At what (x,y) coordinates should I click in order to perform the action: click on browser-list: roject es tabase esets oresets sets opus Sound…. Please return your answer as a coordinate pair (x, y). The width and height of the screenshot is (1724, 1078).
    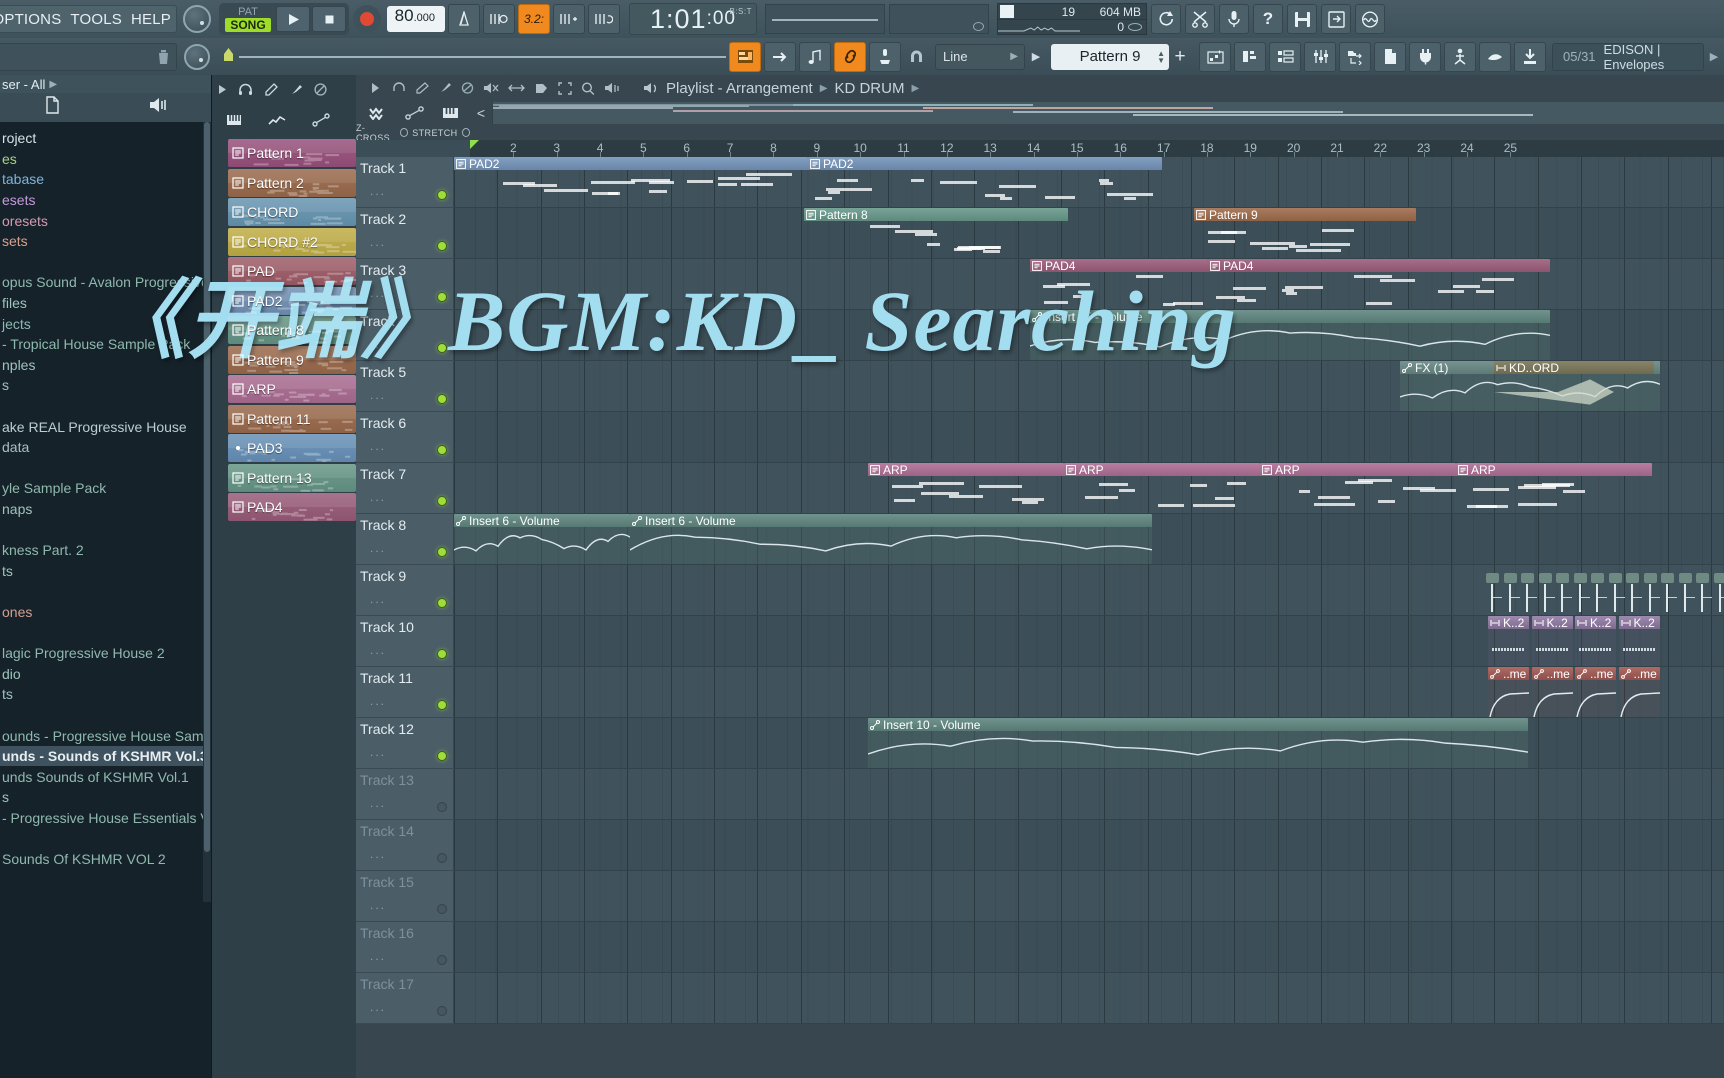
    Looking at the image, I should click on (105, 600).